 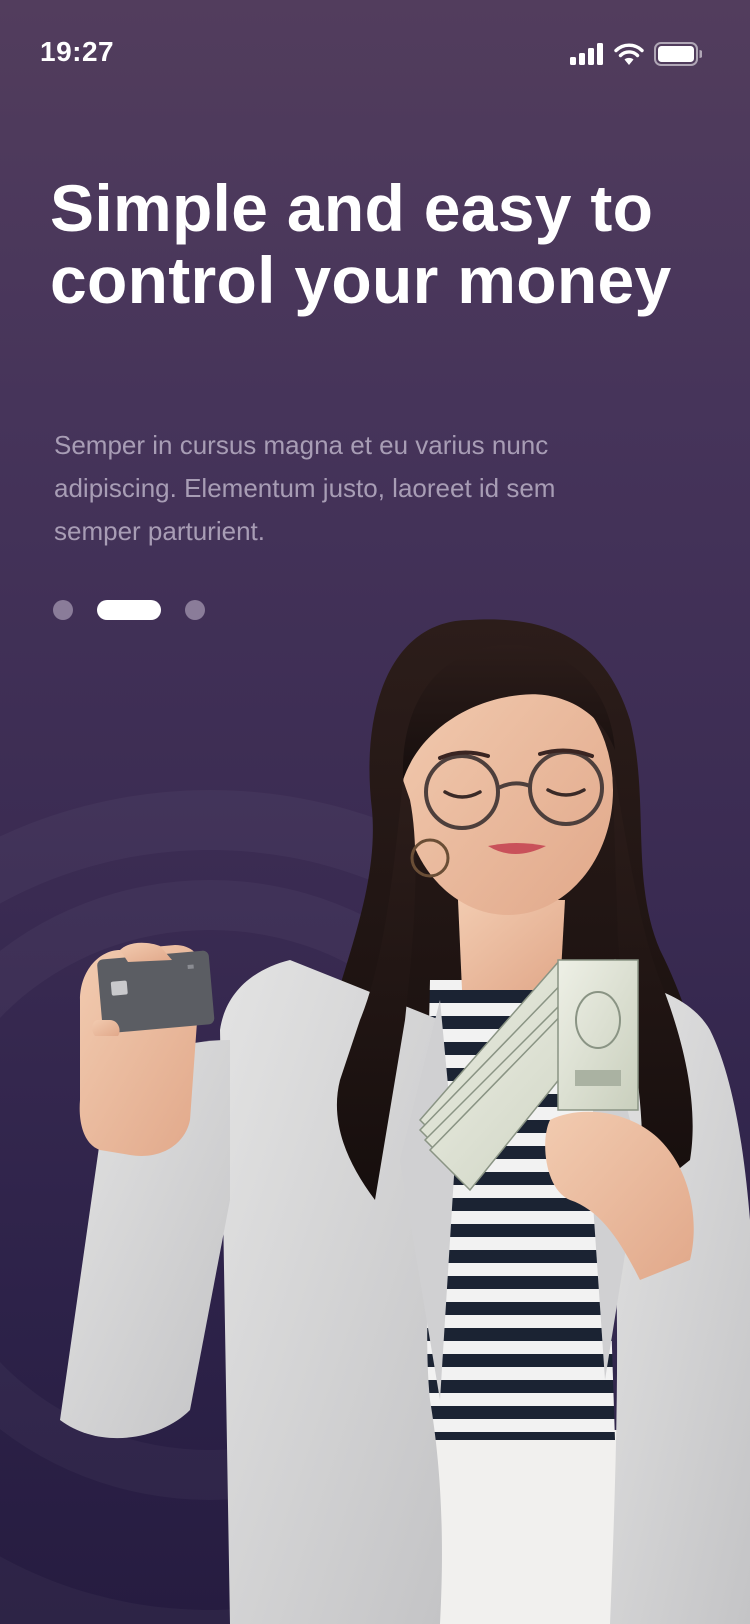 What do you see at coordinates (629, 54) in the screenshot?
I see `wifi-icon` at bounding box center [629, 54].